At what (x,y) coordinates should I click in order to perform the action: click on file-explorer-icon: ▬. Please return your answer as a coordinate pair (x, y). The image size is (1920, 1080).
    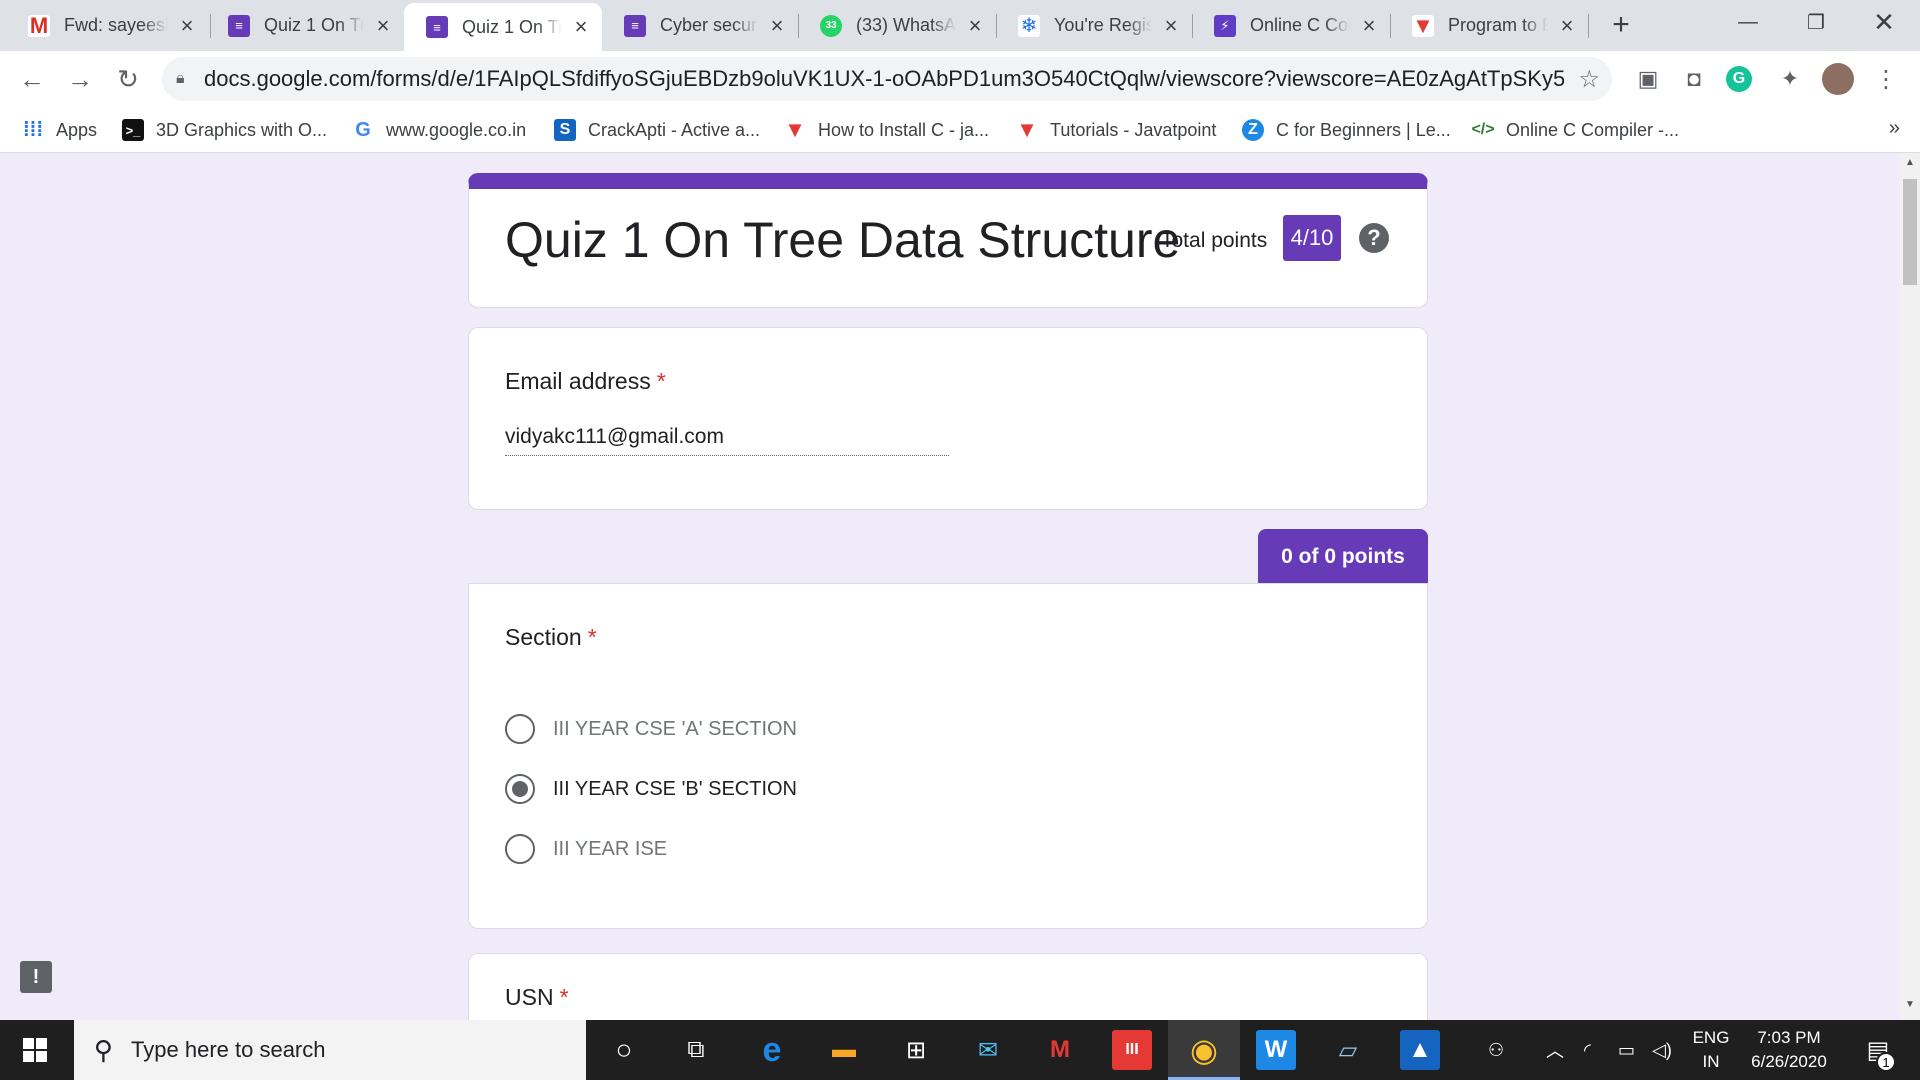
    Looking at the image, I should click on (844, 1050).